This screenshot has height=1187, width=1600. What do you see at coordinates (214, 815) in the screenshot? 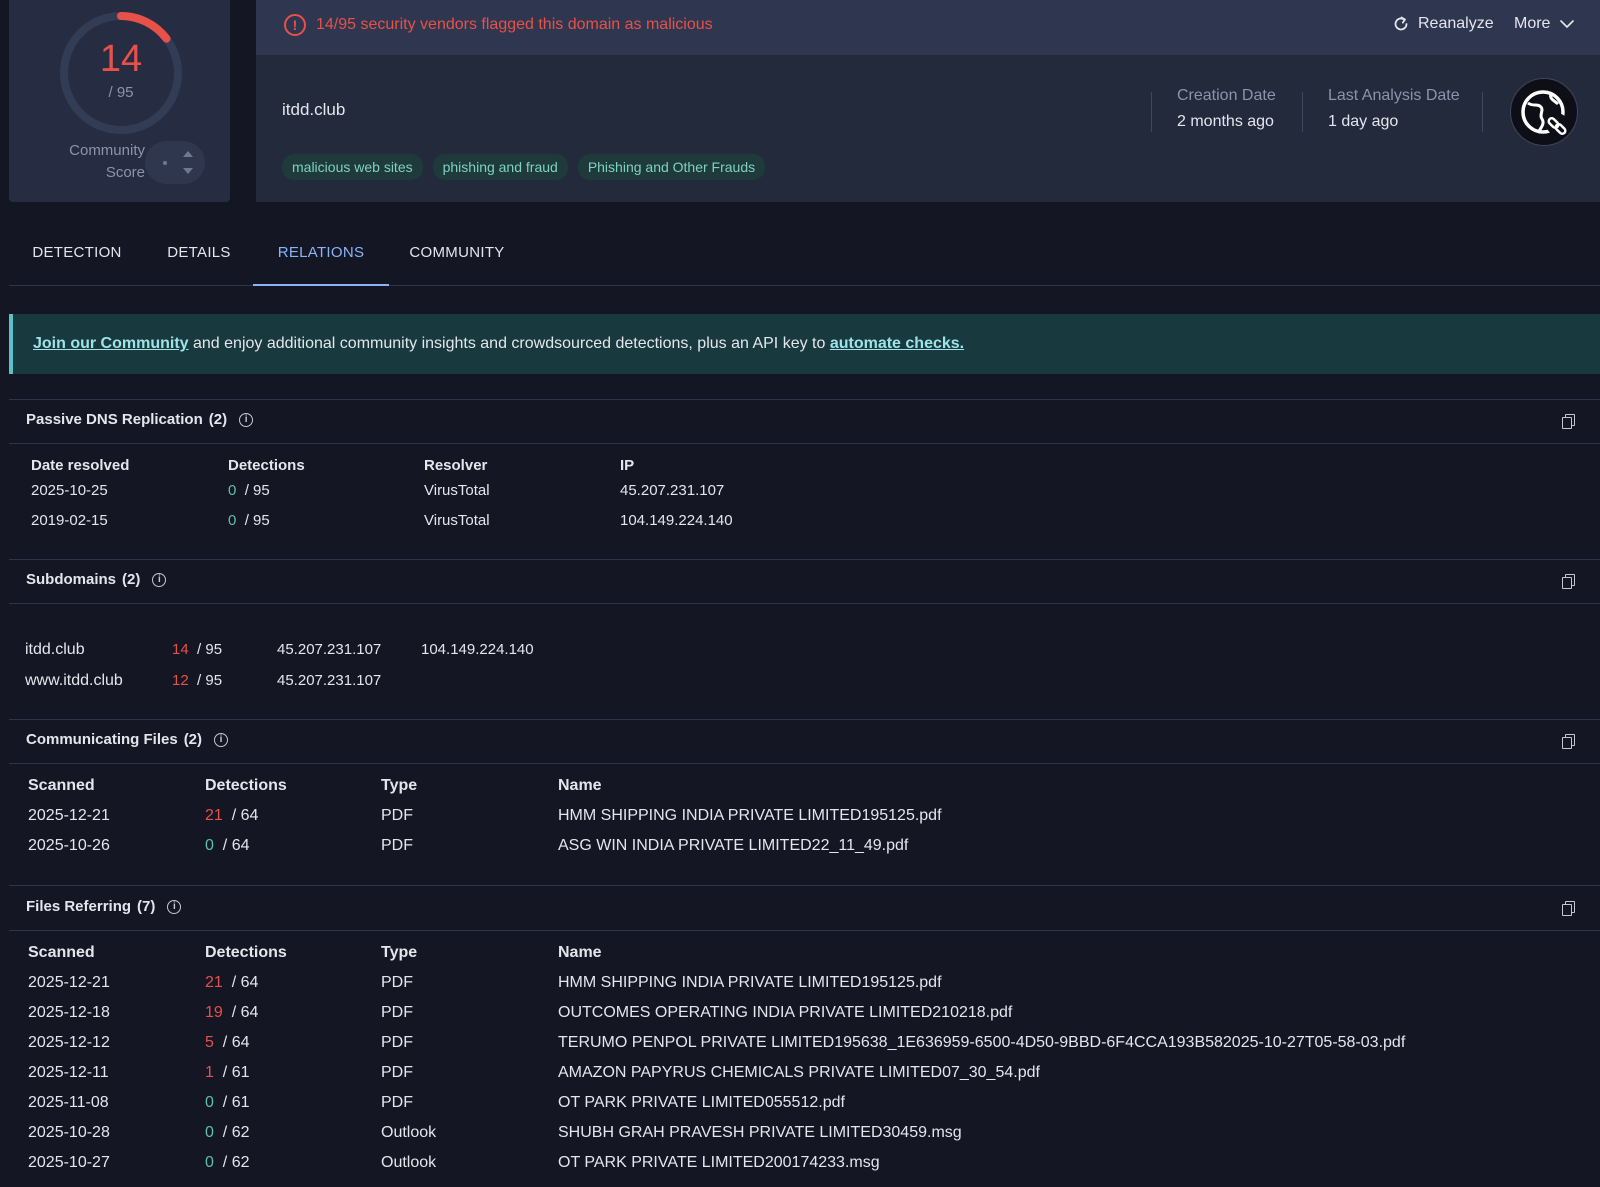
I see `detections-positive: 21` at bounding box center [214, 815].